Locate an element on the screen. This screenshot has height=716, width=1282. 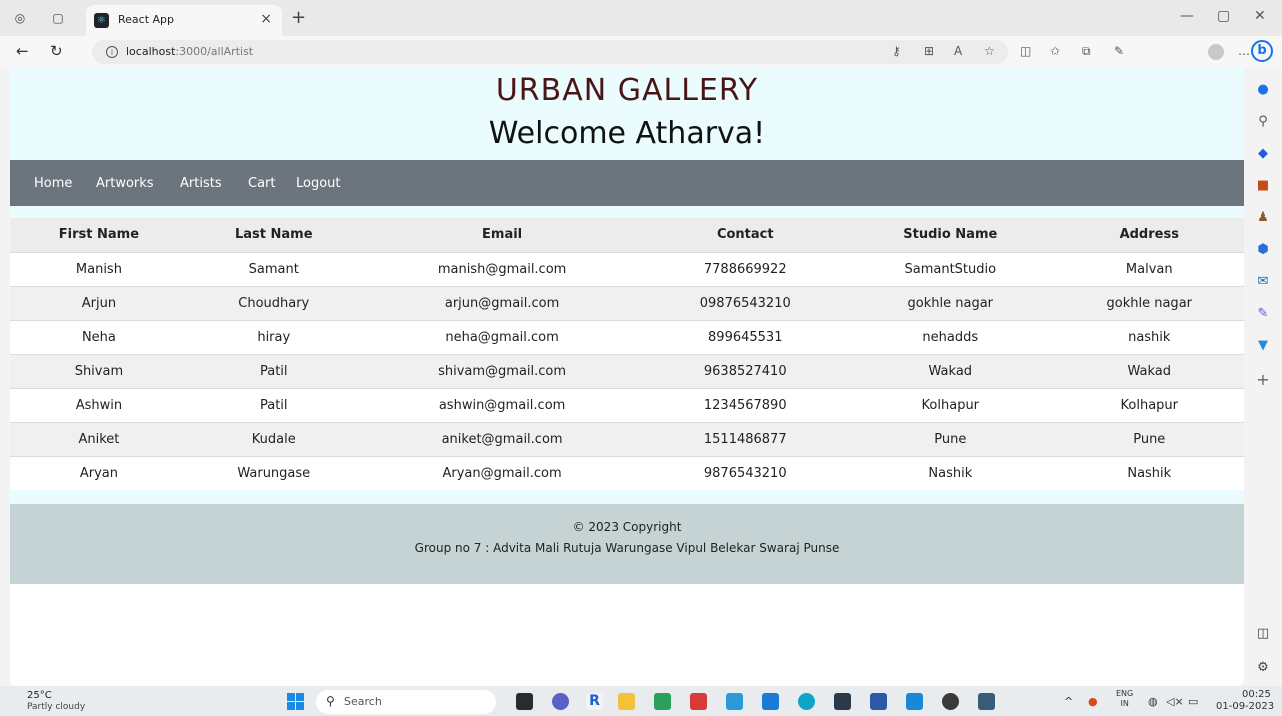
tab-actions-icon: ▢ is located at coordinates (58, 18).